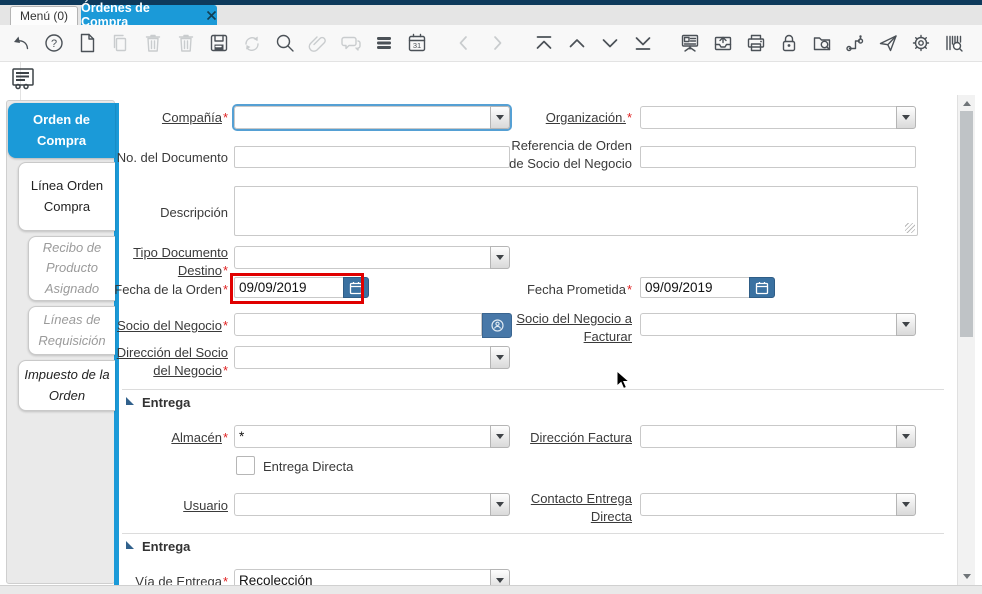 This screenshot has width=982, height=594. Describe the element at coordinates (497, 43) in the screenshot. I see `next-record-icon` at that location.